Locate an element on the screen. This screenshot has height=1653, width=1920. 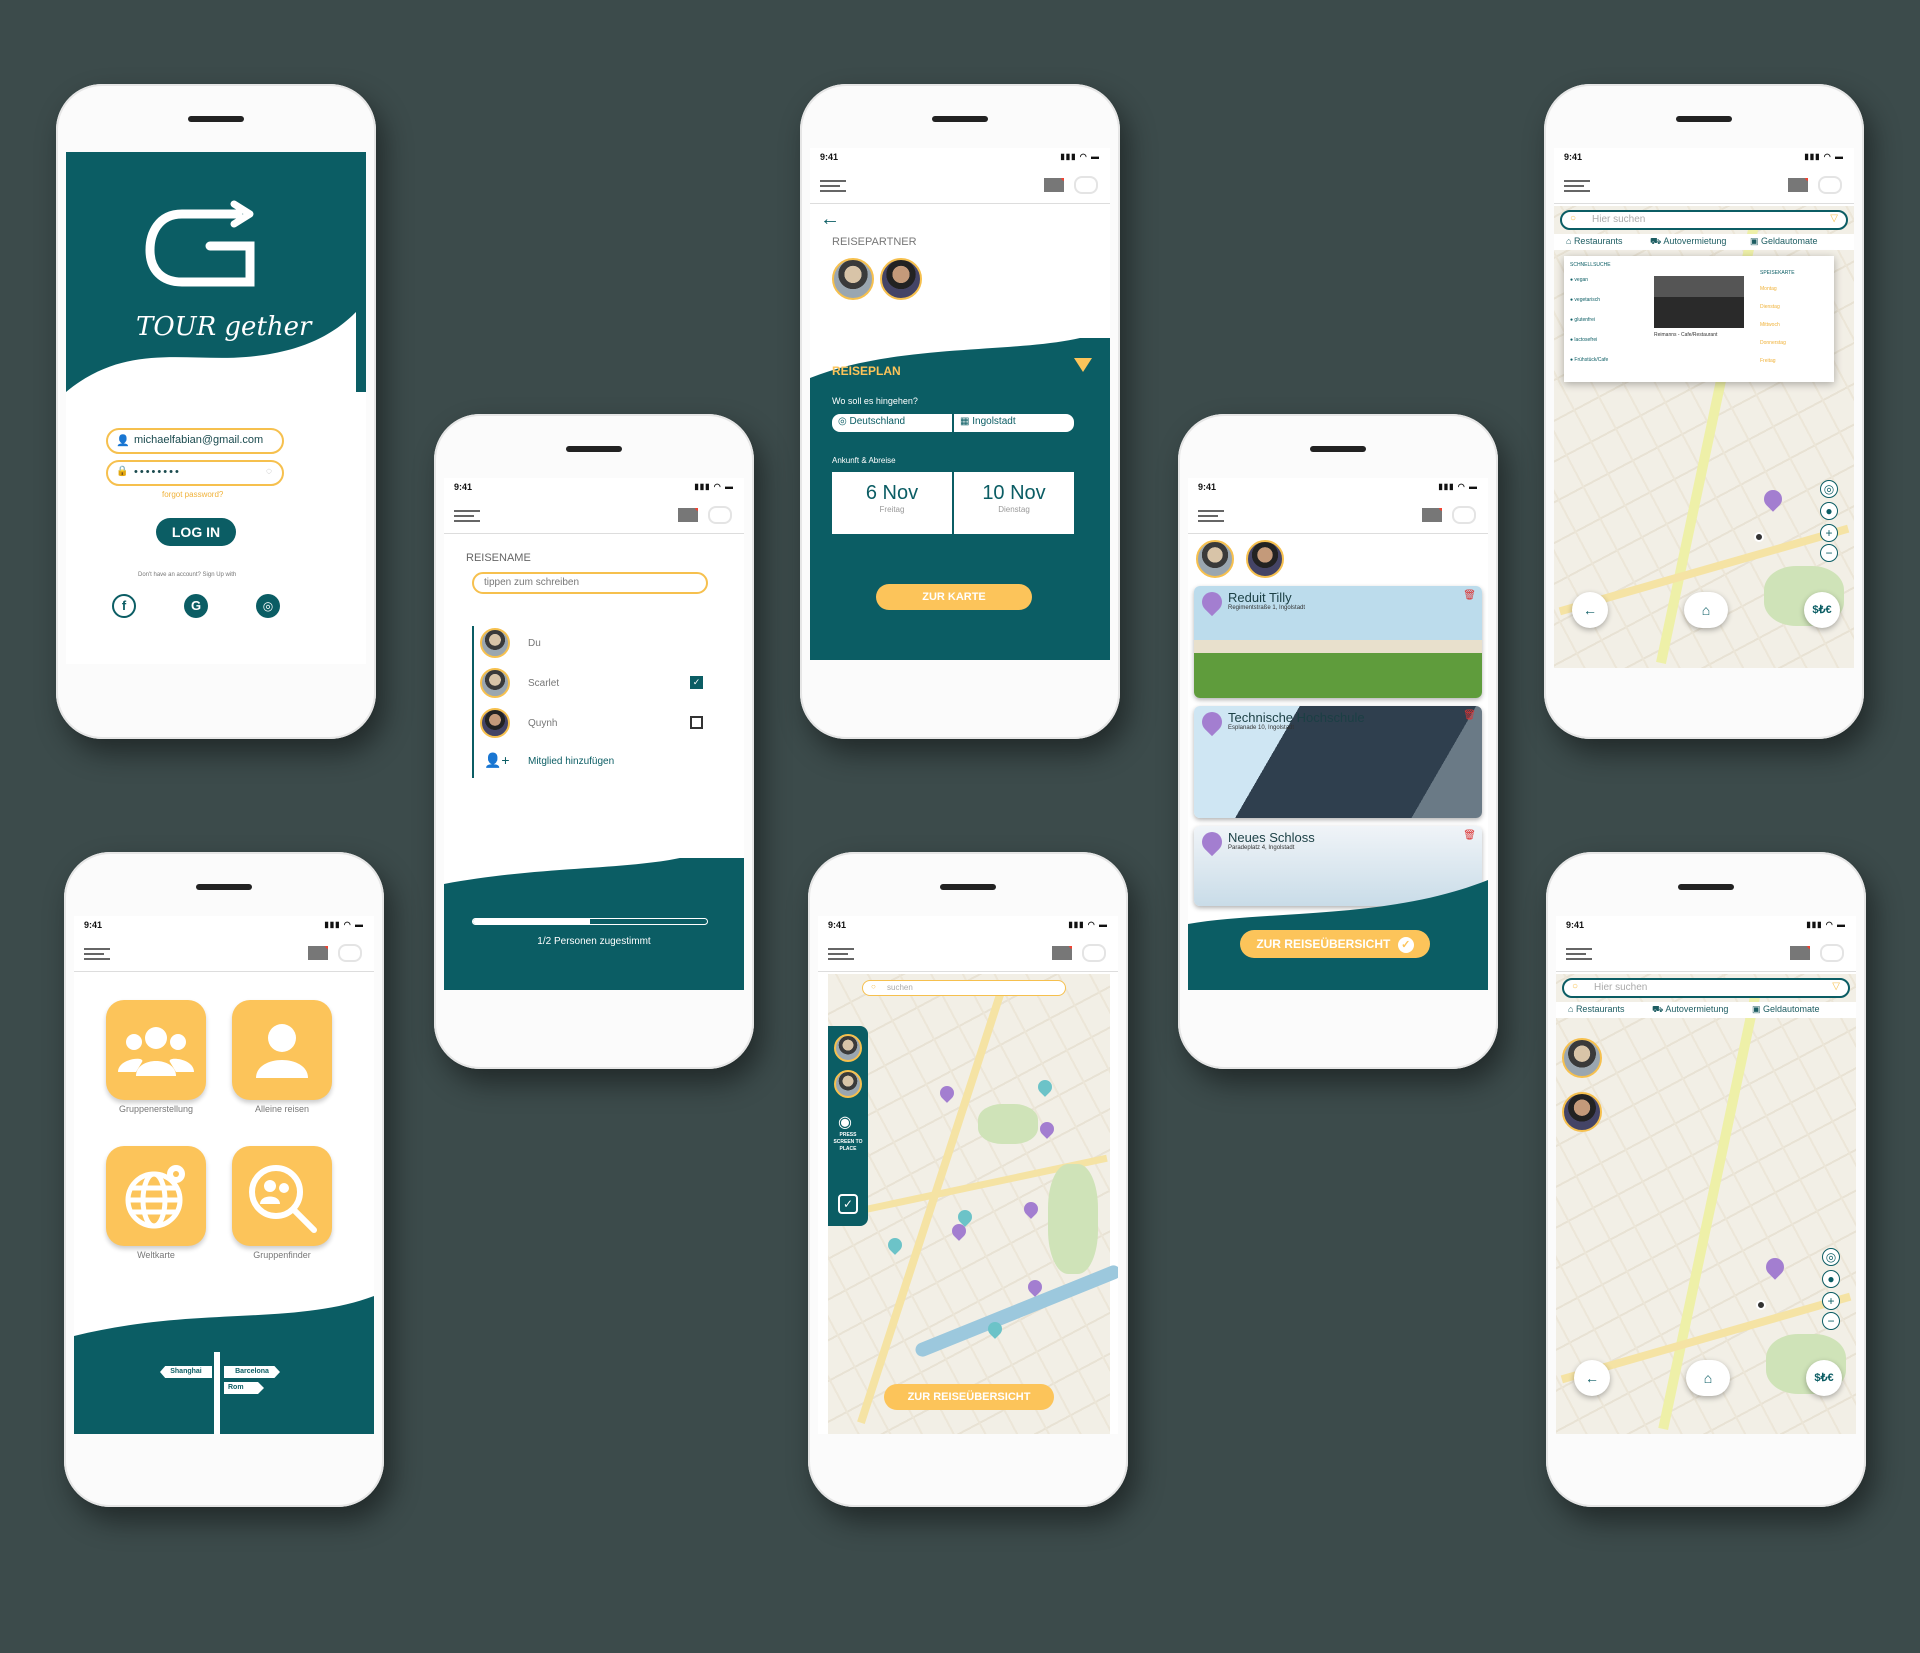
filter-item: ● vegan is located at coordinates (1598, 282).